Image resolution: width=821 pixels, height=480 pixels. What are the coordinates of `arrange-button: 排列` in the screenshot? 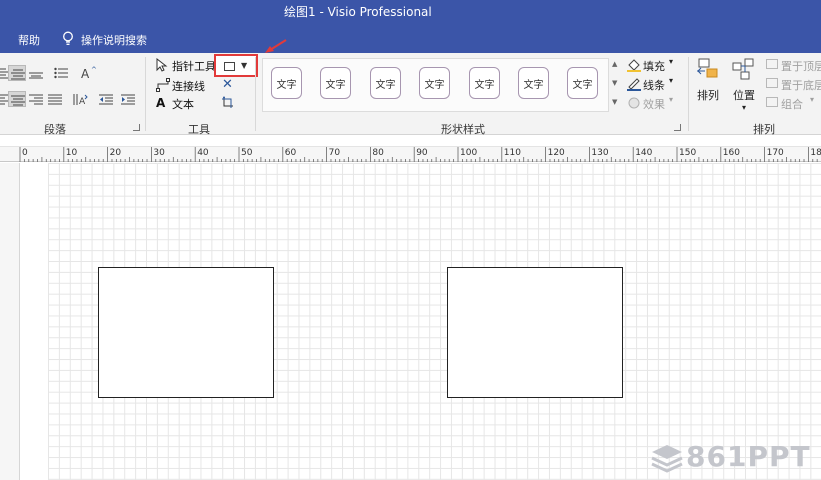 It's located at (708, 80).